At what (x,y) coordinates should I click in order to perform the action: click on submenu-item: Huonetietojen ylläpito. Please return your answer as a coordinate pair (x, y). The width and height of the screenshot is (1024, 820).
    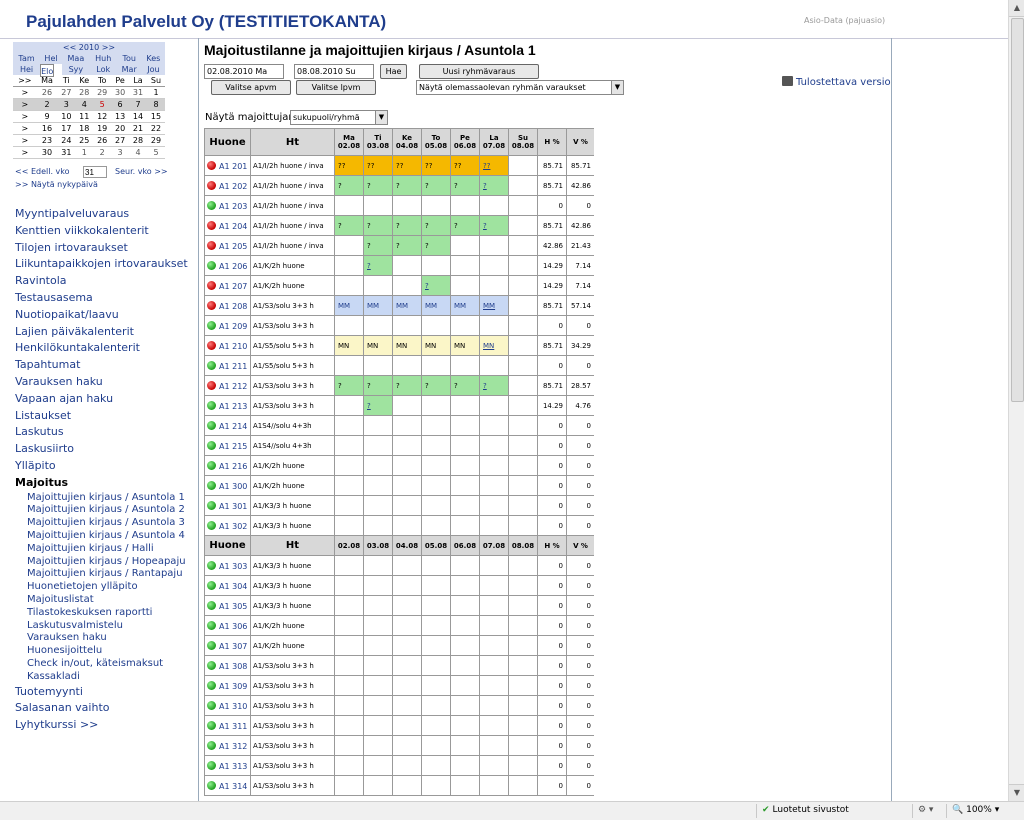
    Looking at the image, I should click on (105, 587).